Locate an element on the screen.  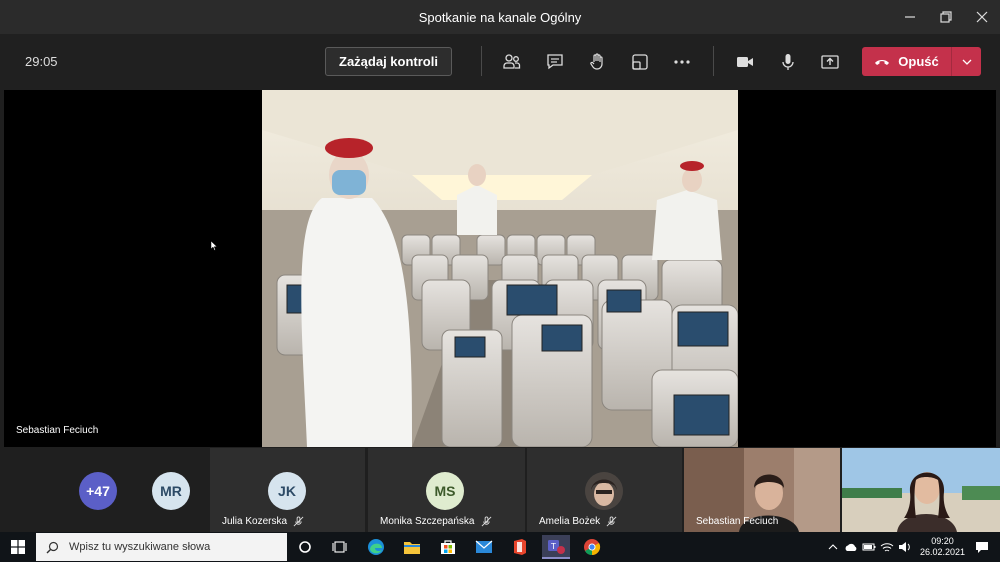
more-icon is located at coordinates (682, 62).